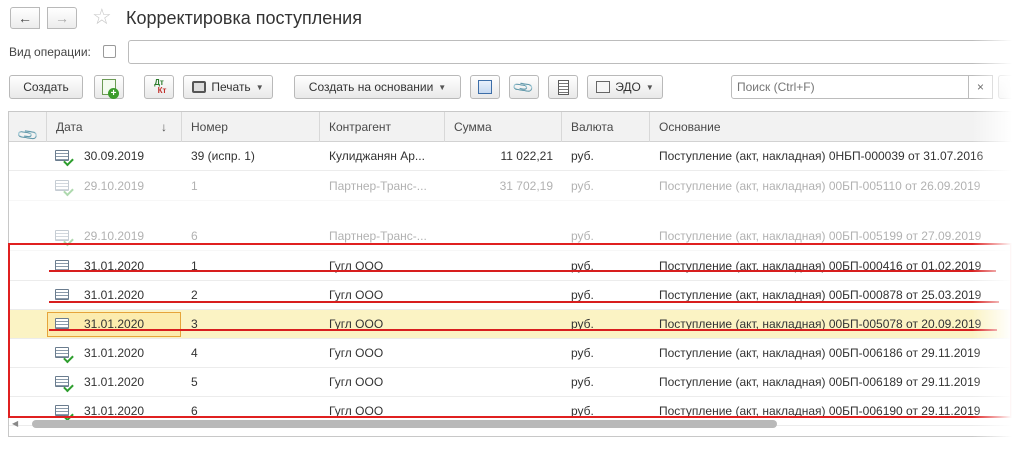 This screenshot has width=1012, height=449. I want to click on column-header-amount: Сумма, so click(503, 127).